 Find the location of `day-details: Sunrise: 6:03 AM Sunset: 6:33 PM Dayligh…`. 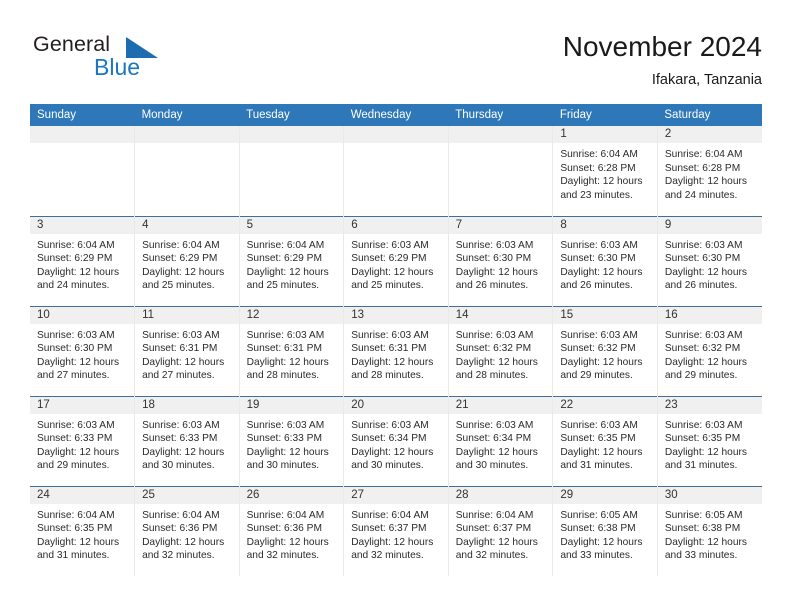

day-details: Sunrise: 6:03 AM Sunset: 6:33 PM Dayligh… is located at coordinates (291, 443).